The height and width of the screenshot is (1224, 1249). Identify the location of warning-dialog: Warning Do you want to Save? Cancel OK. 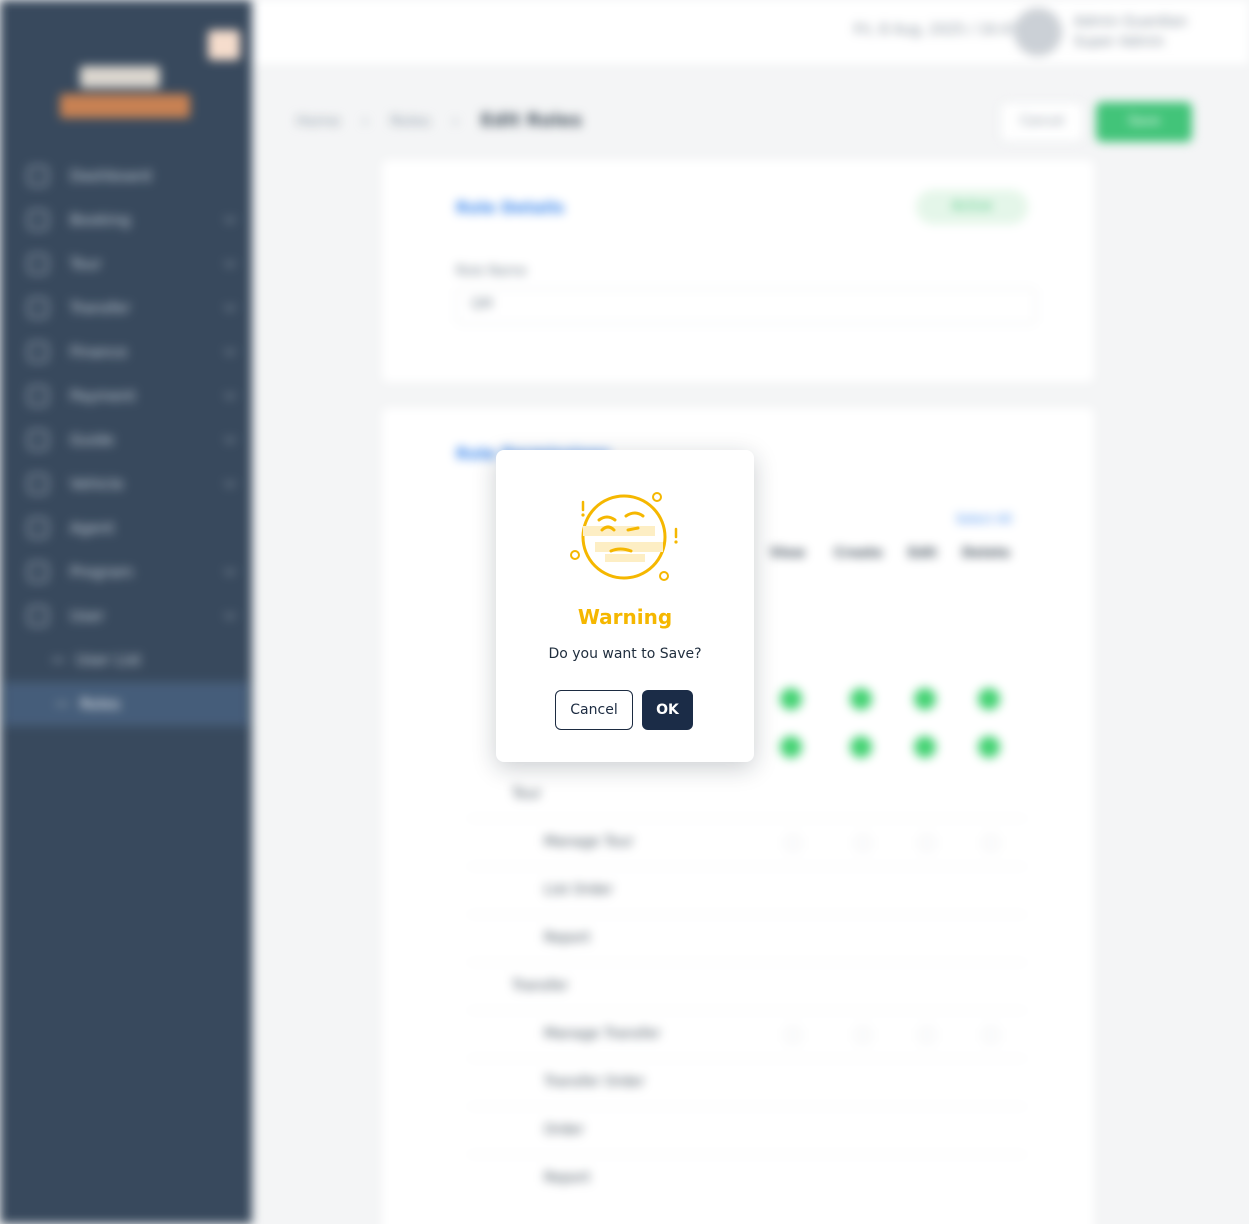
(625, 606).